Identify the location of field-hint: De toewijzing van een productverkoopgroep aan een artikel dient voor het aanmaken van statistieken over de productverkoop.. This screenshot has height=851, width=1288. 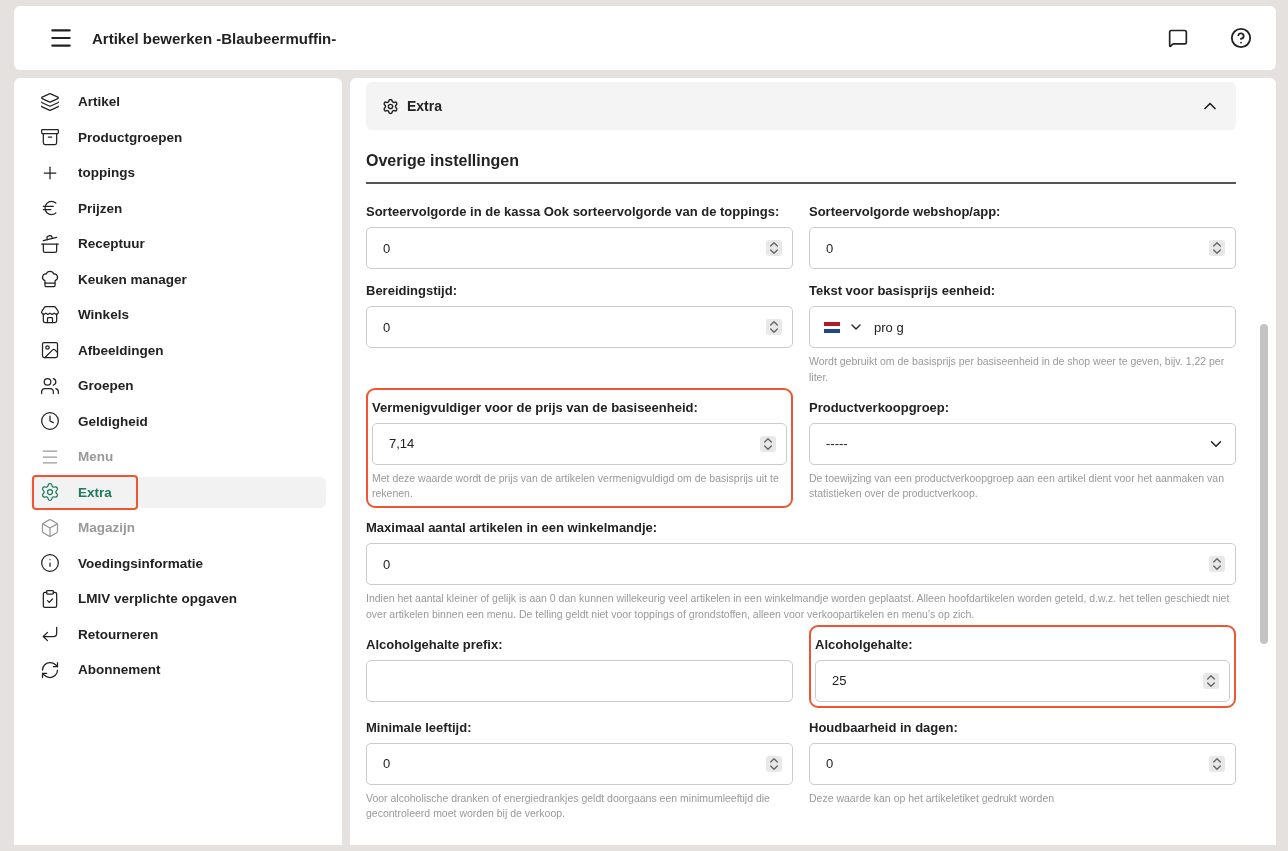
(1017, 486).